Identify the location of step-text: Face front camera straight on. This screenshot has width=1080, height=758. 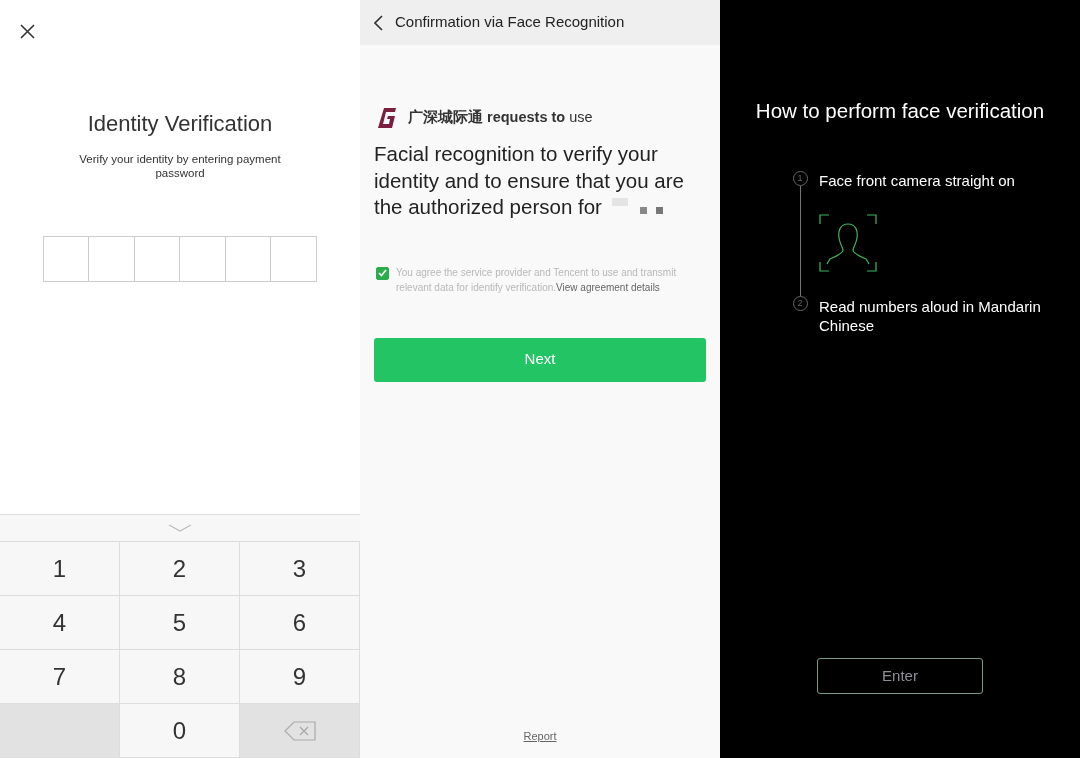
(917, 180).